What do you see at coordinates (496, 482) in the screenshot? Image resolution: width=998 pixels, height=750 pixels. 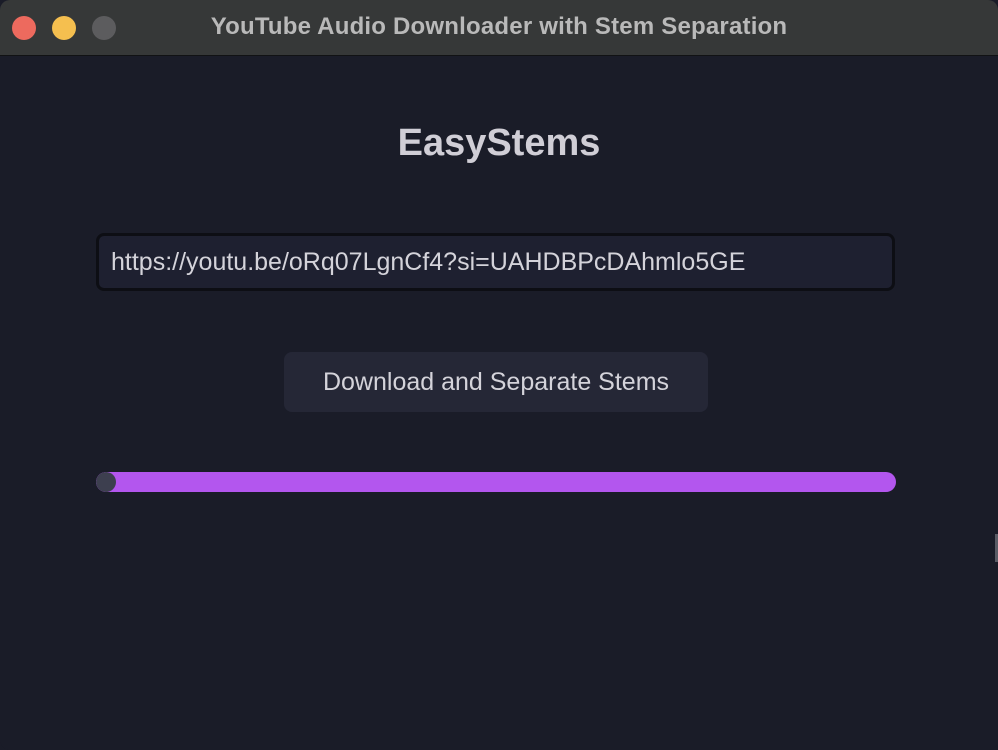 I see `progress-bar` at bounding box center [496, 482].